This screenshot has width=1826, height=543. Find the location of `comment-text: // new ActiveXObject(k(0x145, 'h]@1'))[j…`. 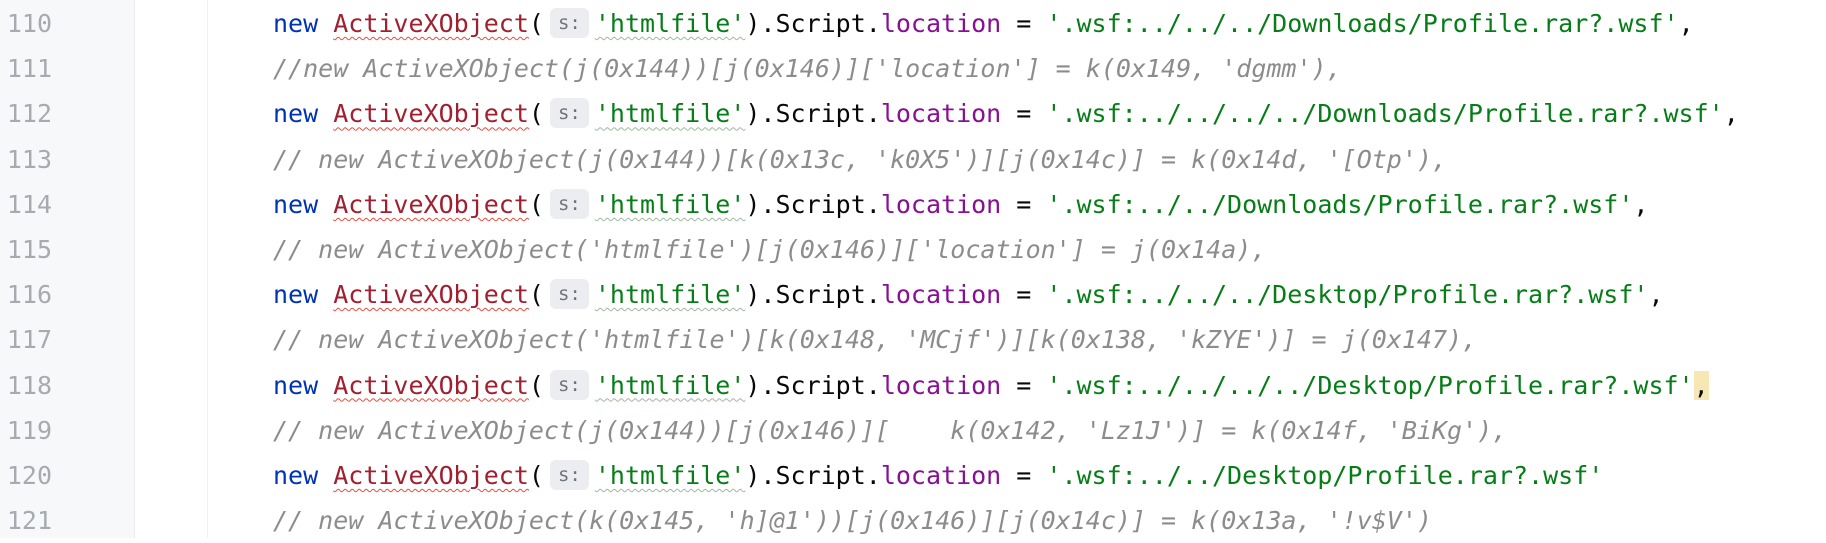

comment-text: // new ActiveXObject(k(0x145, 'h]@1'))[j… is located at coordinates (852, 521).